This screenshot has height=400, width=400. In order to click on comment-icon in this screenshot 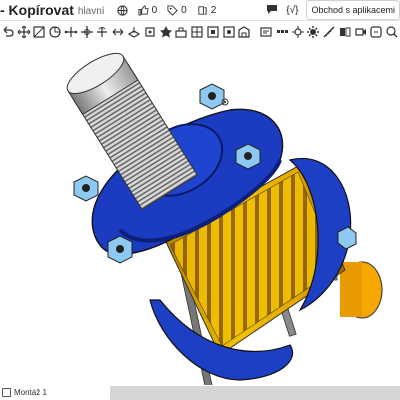, I will do `click(272, 10)`.